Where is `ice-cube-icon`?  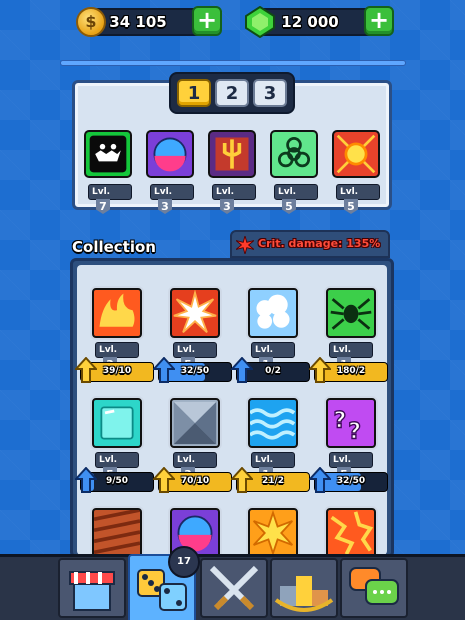 ice-cube-icon is located at coordinates (117, 423).